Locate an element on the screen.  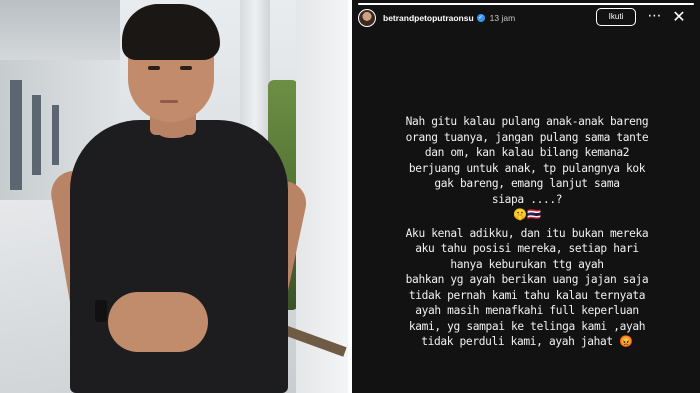
story-emoji-line: 🤫🇹🇭 is located at coordinates (527, 214).